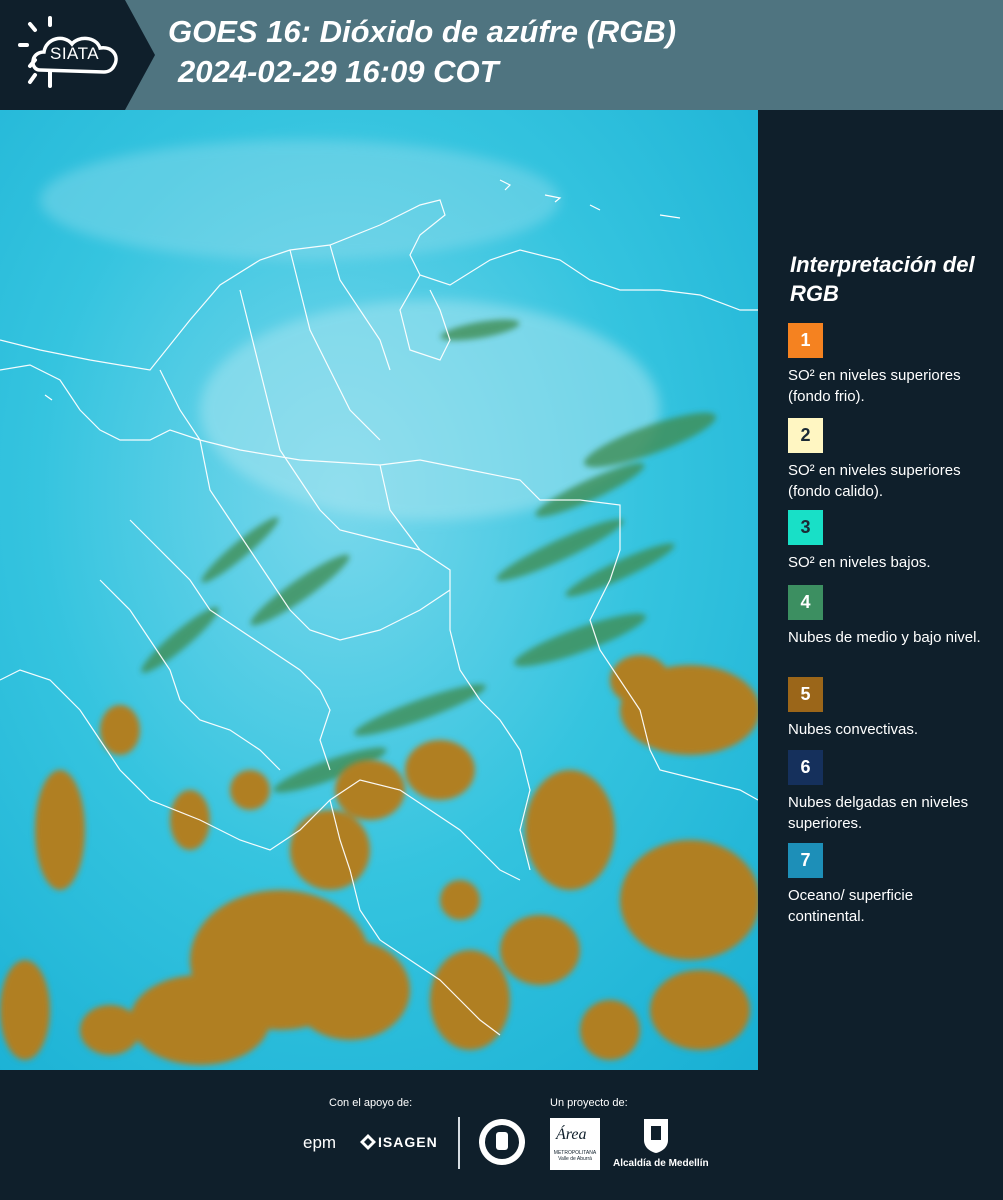  I want to click on siata-logo: SIATA, so click(77, 55).